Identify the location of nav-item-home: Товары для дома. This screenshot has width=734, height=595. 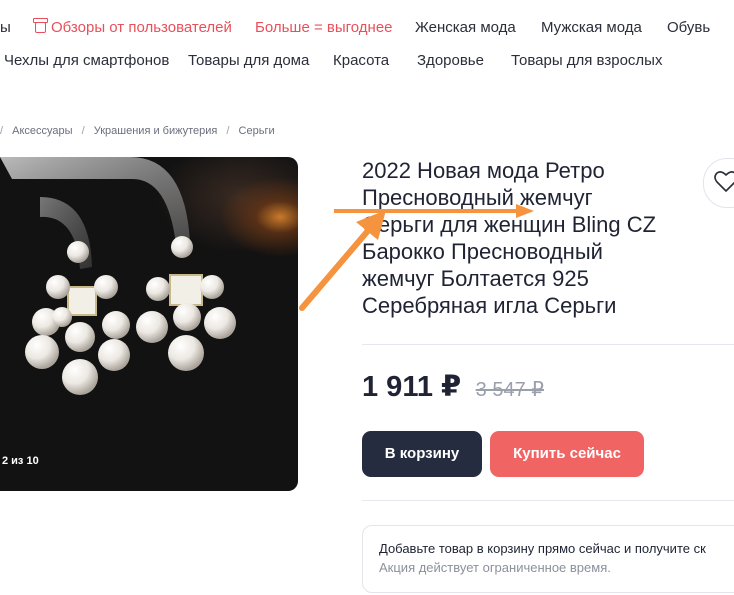
(248, 60).